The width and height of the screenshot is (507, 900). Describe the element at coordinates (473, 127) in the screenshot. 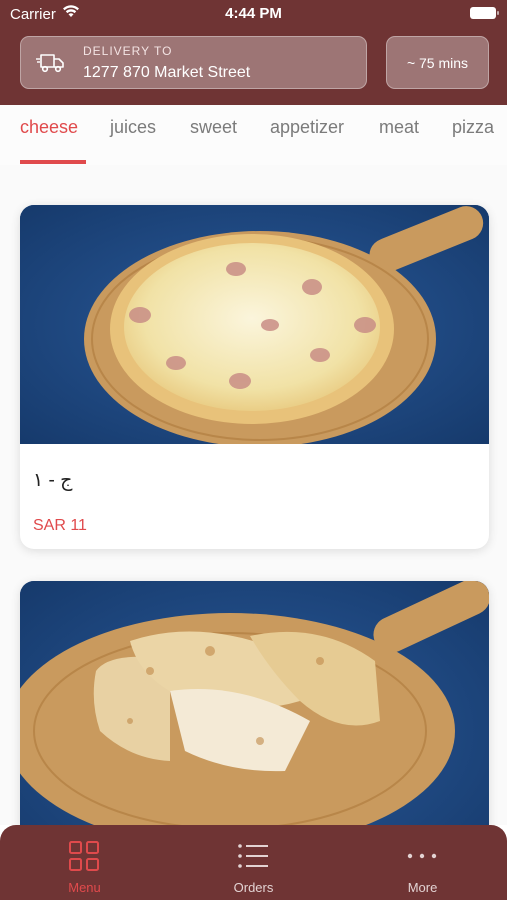

I see `tab-pizza: pizza` at that location.